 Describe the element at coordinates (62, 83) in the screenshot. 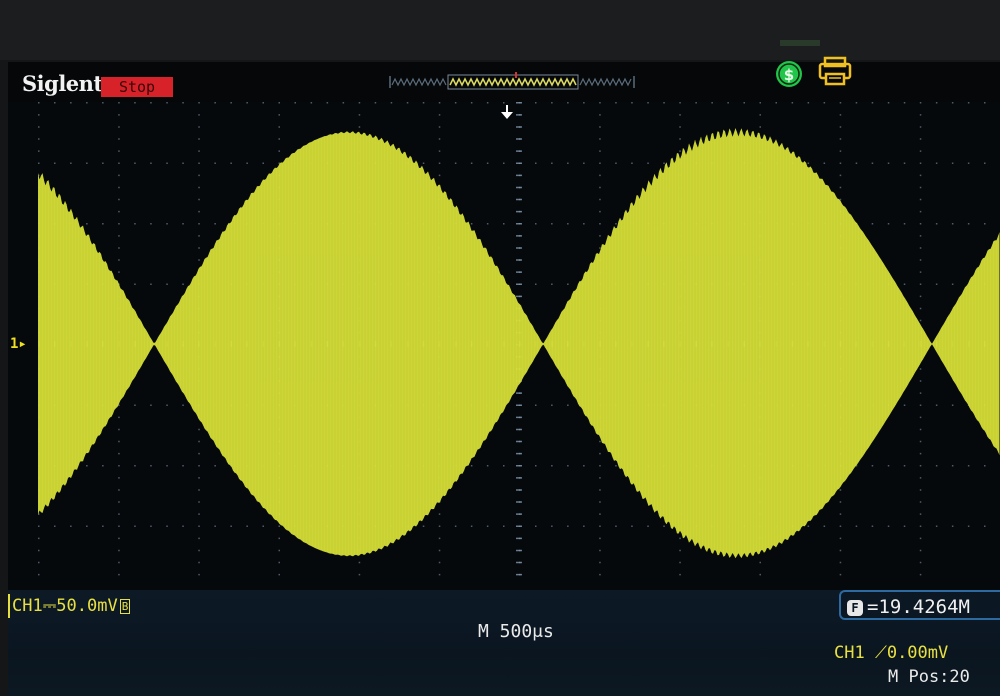

I see `brand-logo: Siglent` at that location.